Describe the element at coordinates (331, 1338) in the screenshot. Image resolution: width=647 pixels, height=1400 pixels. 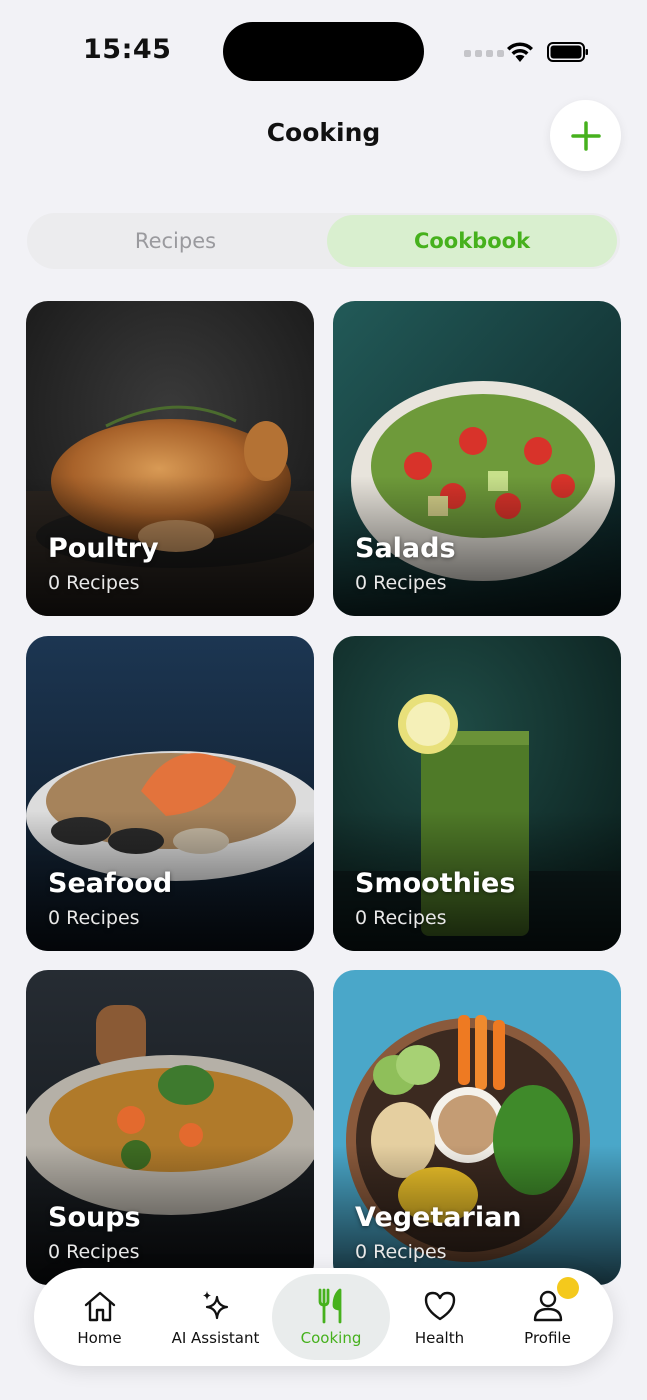
I see `nav-label: Cooking` at that location.